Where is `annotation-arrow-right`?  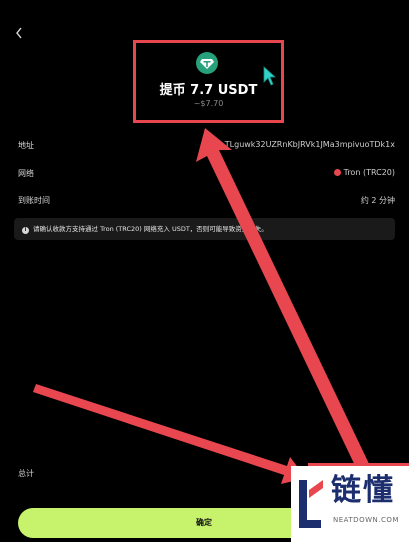 annotation-arrow-right is located at coordinates (169, 434).